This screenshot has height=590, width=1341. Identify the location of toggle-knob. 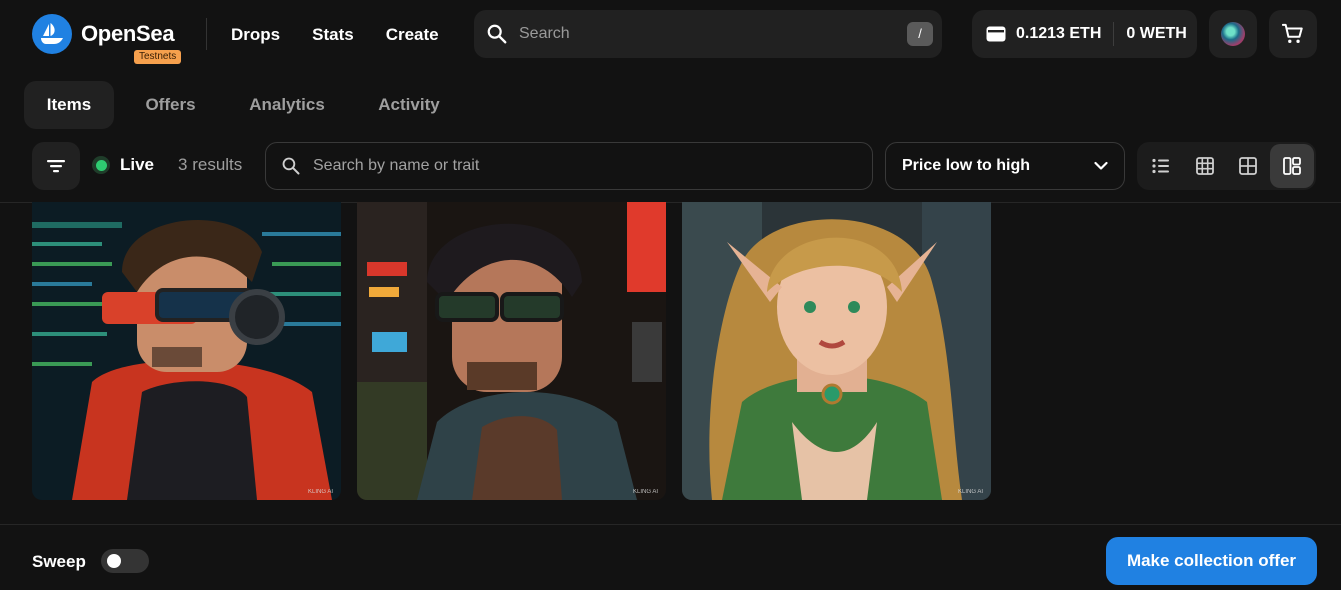
(114, 561).